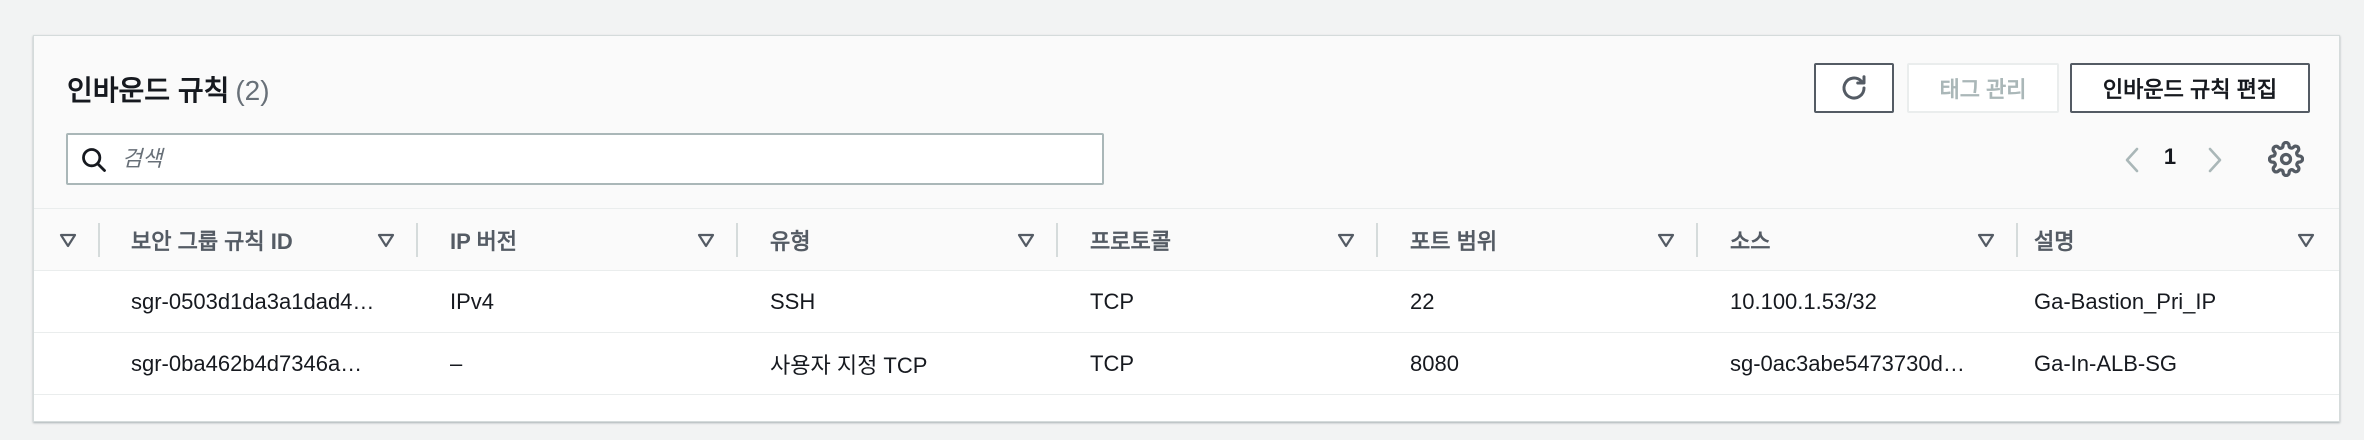 This screenshot has width=2364, height=440. I want to click on table-header: 보안 그룹 규칙 ID IP 버전 유형 프로토콜 포트 범위 소스 설명, so click(1186, 240).